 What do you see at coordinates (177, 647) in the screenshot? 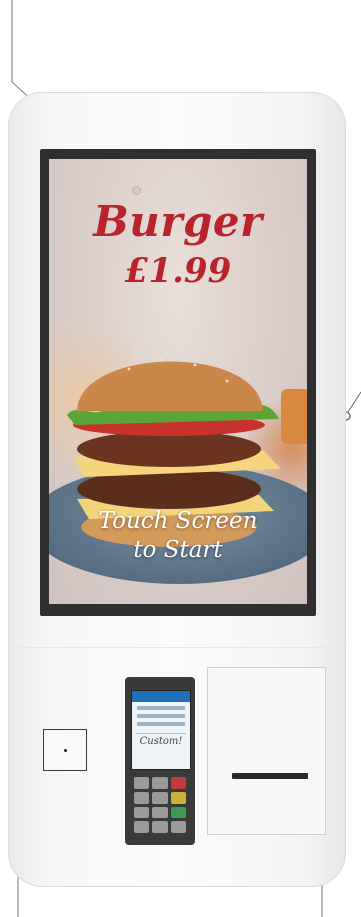
I see `kiosk-panel-divider` at bounding box center [177, 647].